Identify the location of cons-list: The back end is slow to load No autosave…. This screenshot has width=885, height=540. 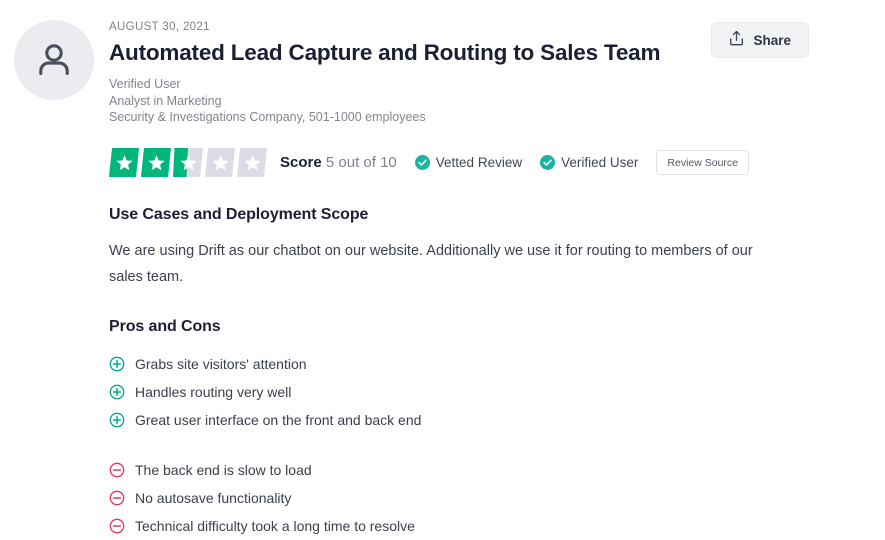
(459, 498).